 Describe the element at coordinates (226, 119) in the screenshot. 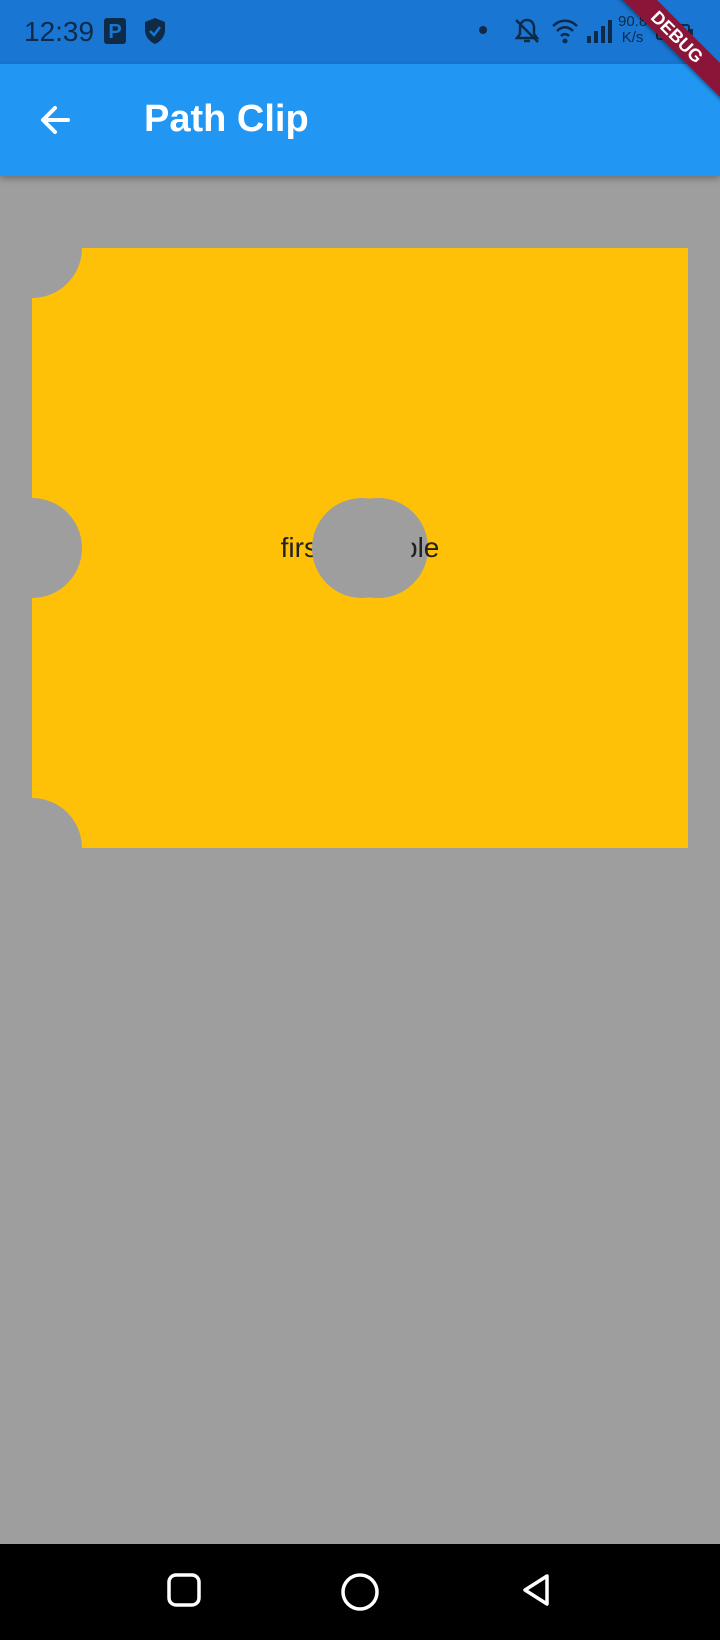

I see `page-title: Path Clip` at that location.